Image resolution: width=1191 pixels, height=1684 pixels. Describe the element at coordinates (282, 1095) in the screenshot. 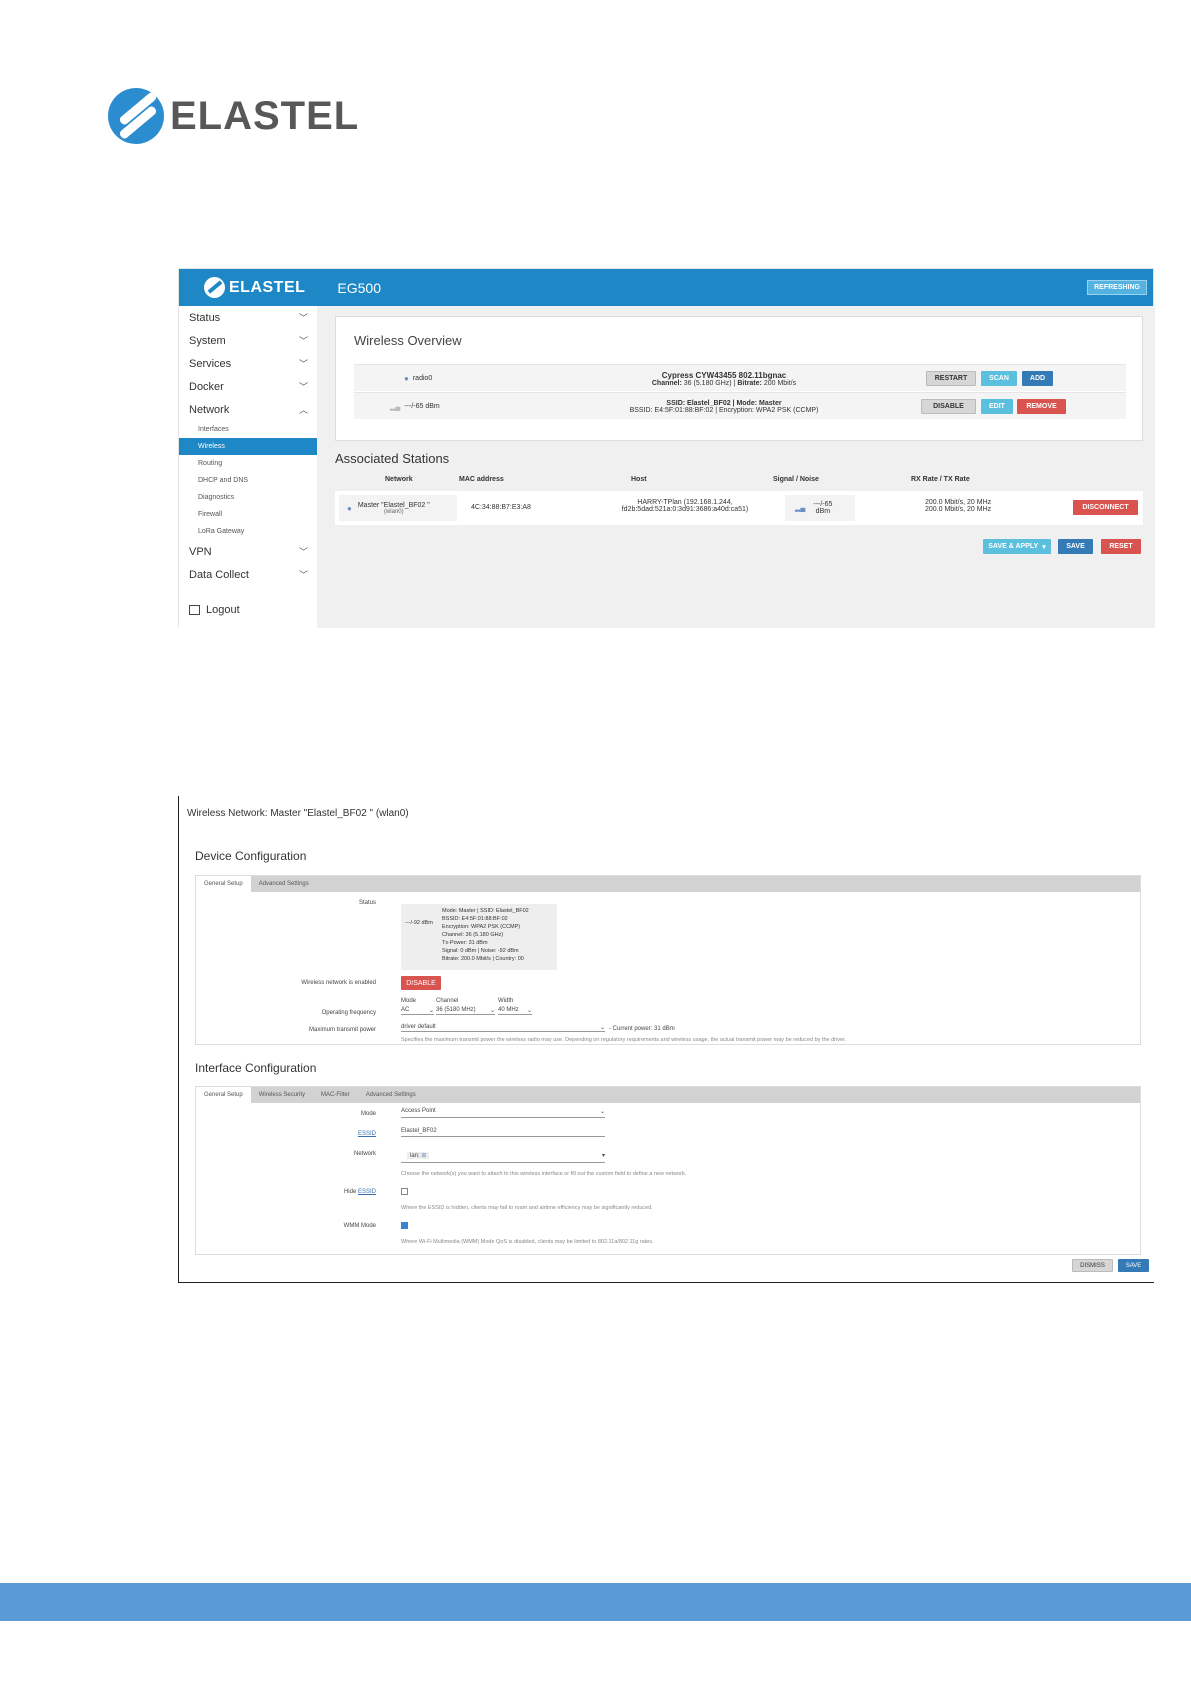

I see `tab-wireless-security: Wireless Security` at that location.